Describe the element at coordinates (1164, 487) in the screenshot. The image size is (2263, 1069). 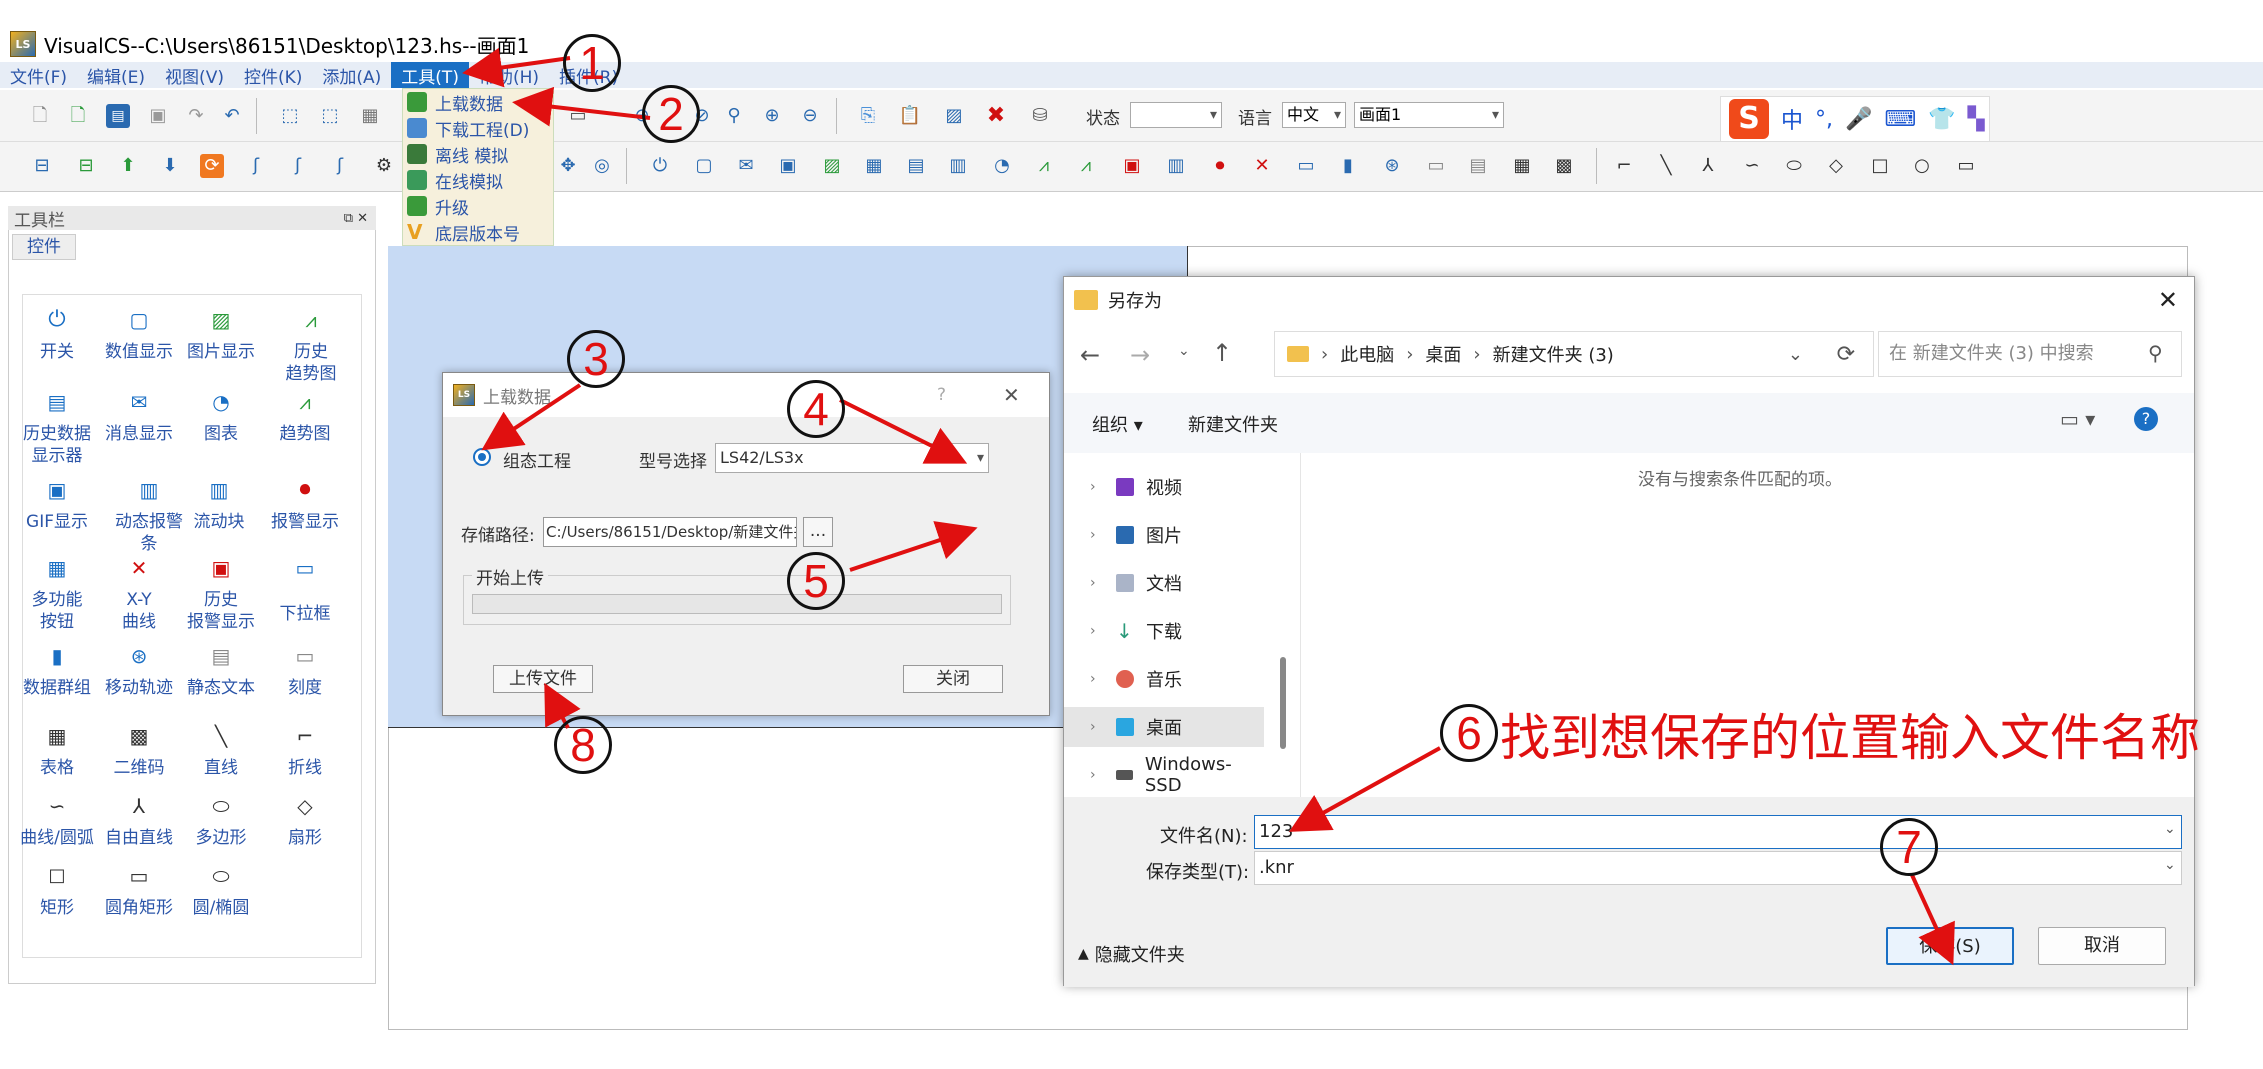
I see `nav-videos: › 视频` at that location.